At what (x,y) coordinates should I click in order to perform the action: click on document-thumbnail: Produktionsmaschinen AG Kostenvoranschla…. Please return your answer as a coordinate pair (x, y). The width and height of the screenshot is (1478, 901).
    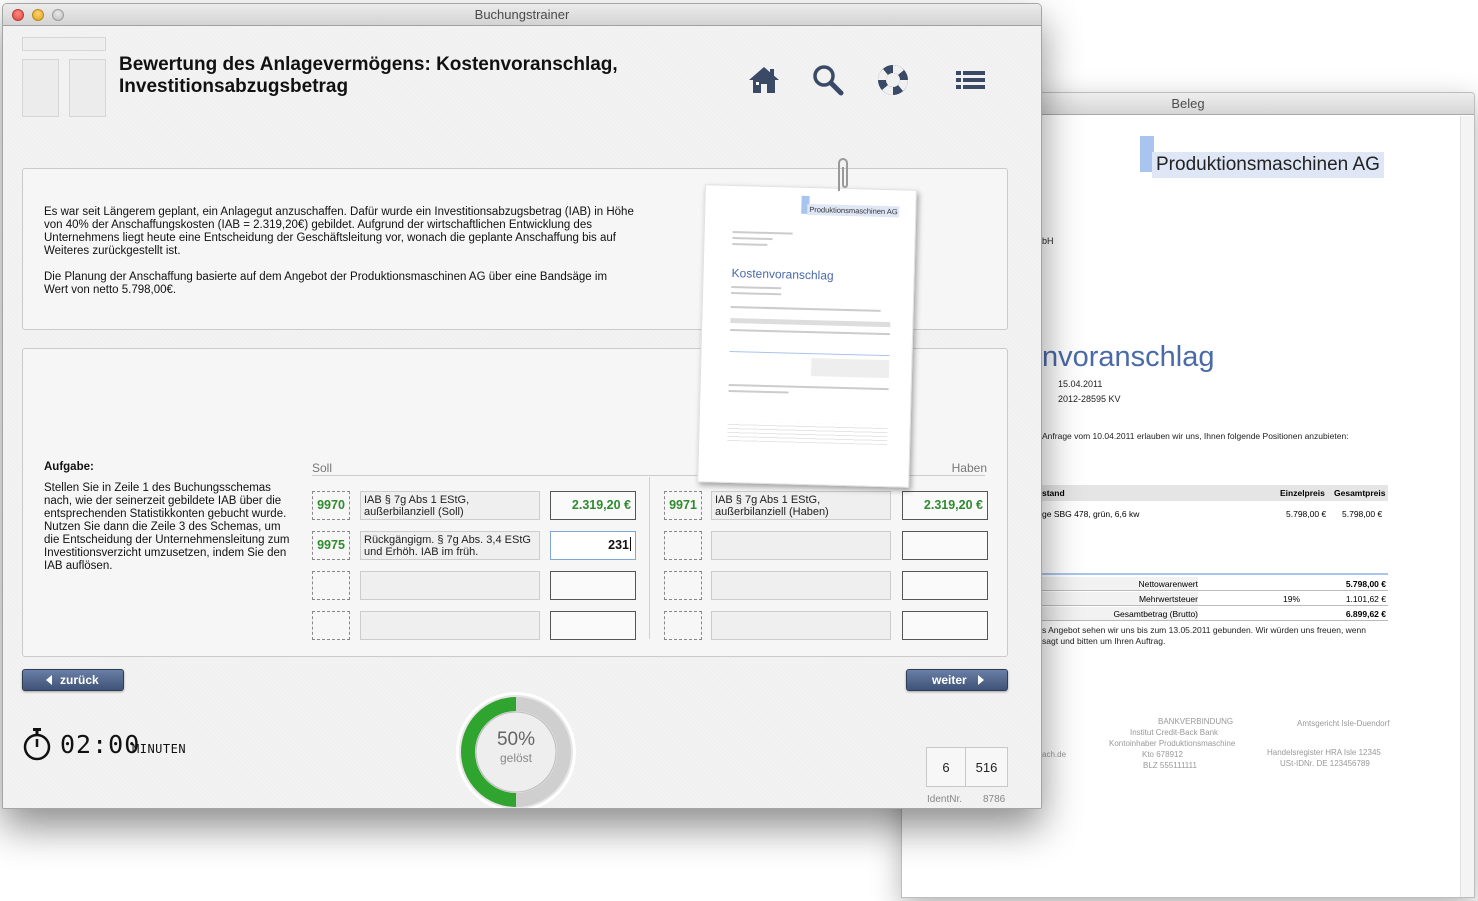
    Looking at the image, I should click on (807, 336).